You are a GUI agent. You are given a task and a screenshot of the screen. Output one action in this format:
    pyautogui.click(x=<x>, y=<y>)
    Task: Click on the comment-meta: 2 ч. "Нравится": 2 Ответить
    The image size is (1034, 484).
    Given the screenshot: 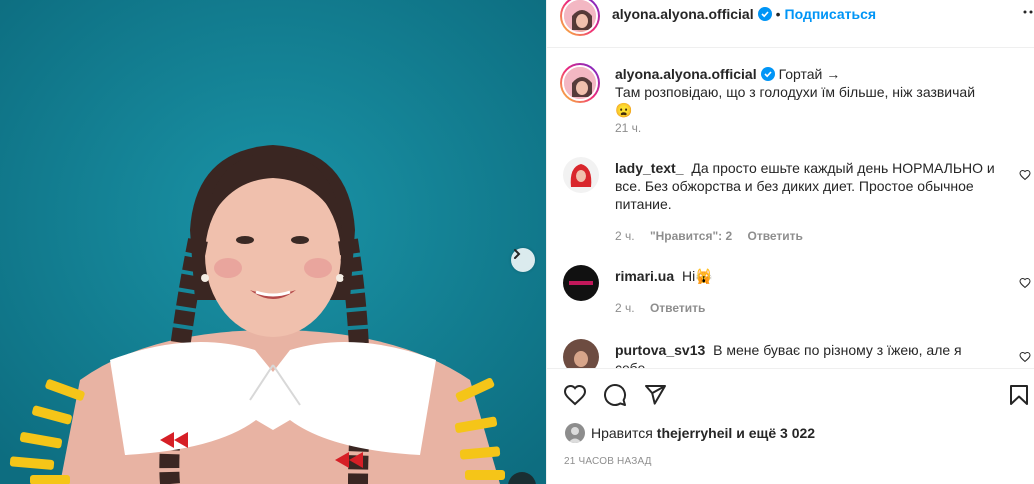 What is the action you would take?
    pyautogui.click(x=715, y=236)
    